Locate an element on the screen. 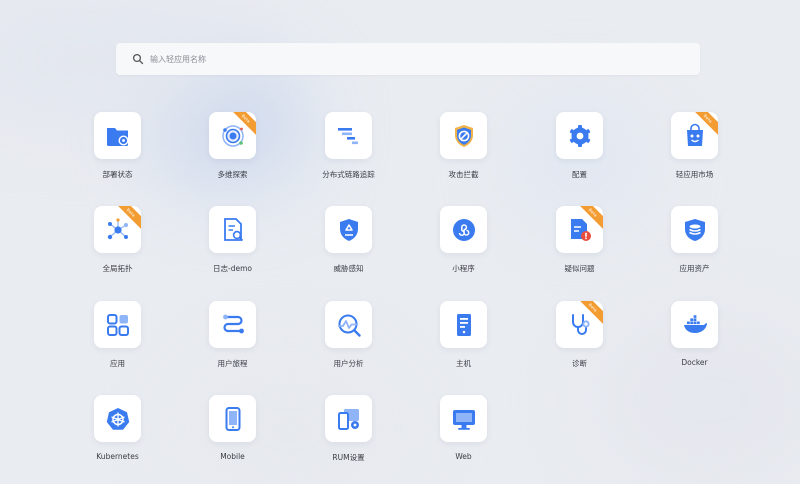 Image resolution: width=800 pixels, height=484 pixels. app-tile: RUM设置 is located at coordinates (349, 435).